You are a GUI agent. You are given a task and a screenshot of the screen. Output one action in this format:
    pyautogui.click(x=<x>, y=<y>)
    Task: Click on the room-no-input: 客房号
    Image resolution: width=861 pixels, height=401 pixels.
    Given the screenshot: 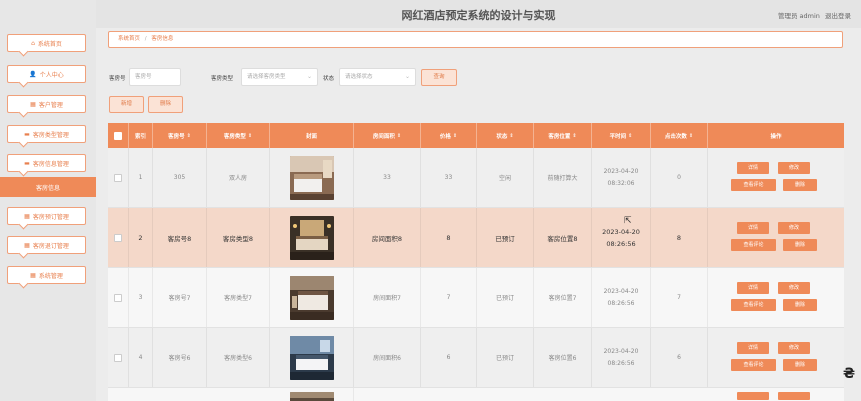 What is the action you would take?
    pyautogui.click(x=155, y=77)
    